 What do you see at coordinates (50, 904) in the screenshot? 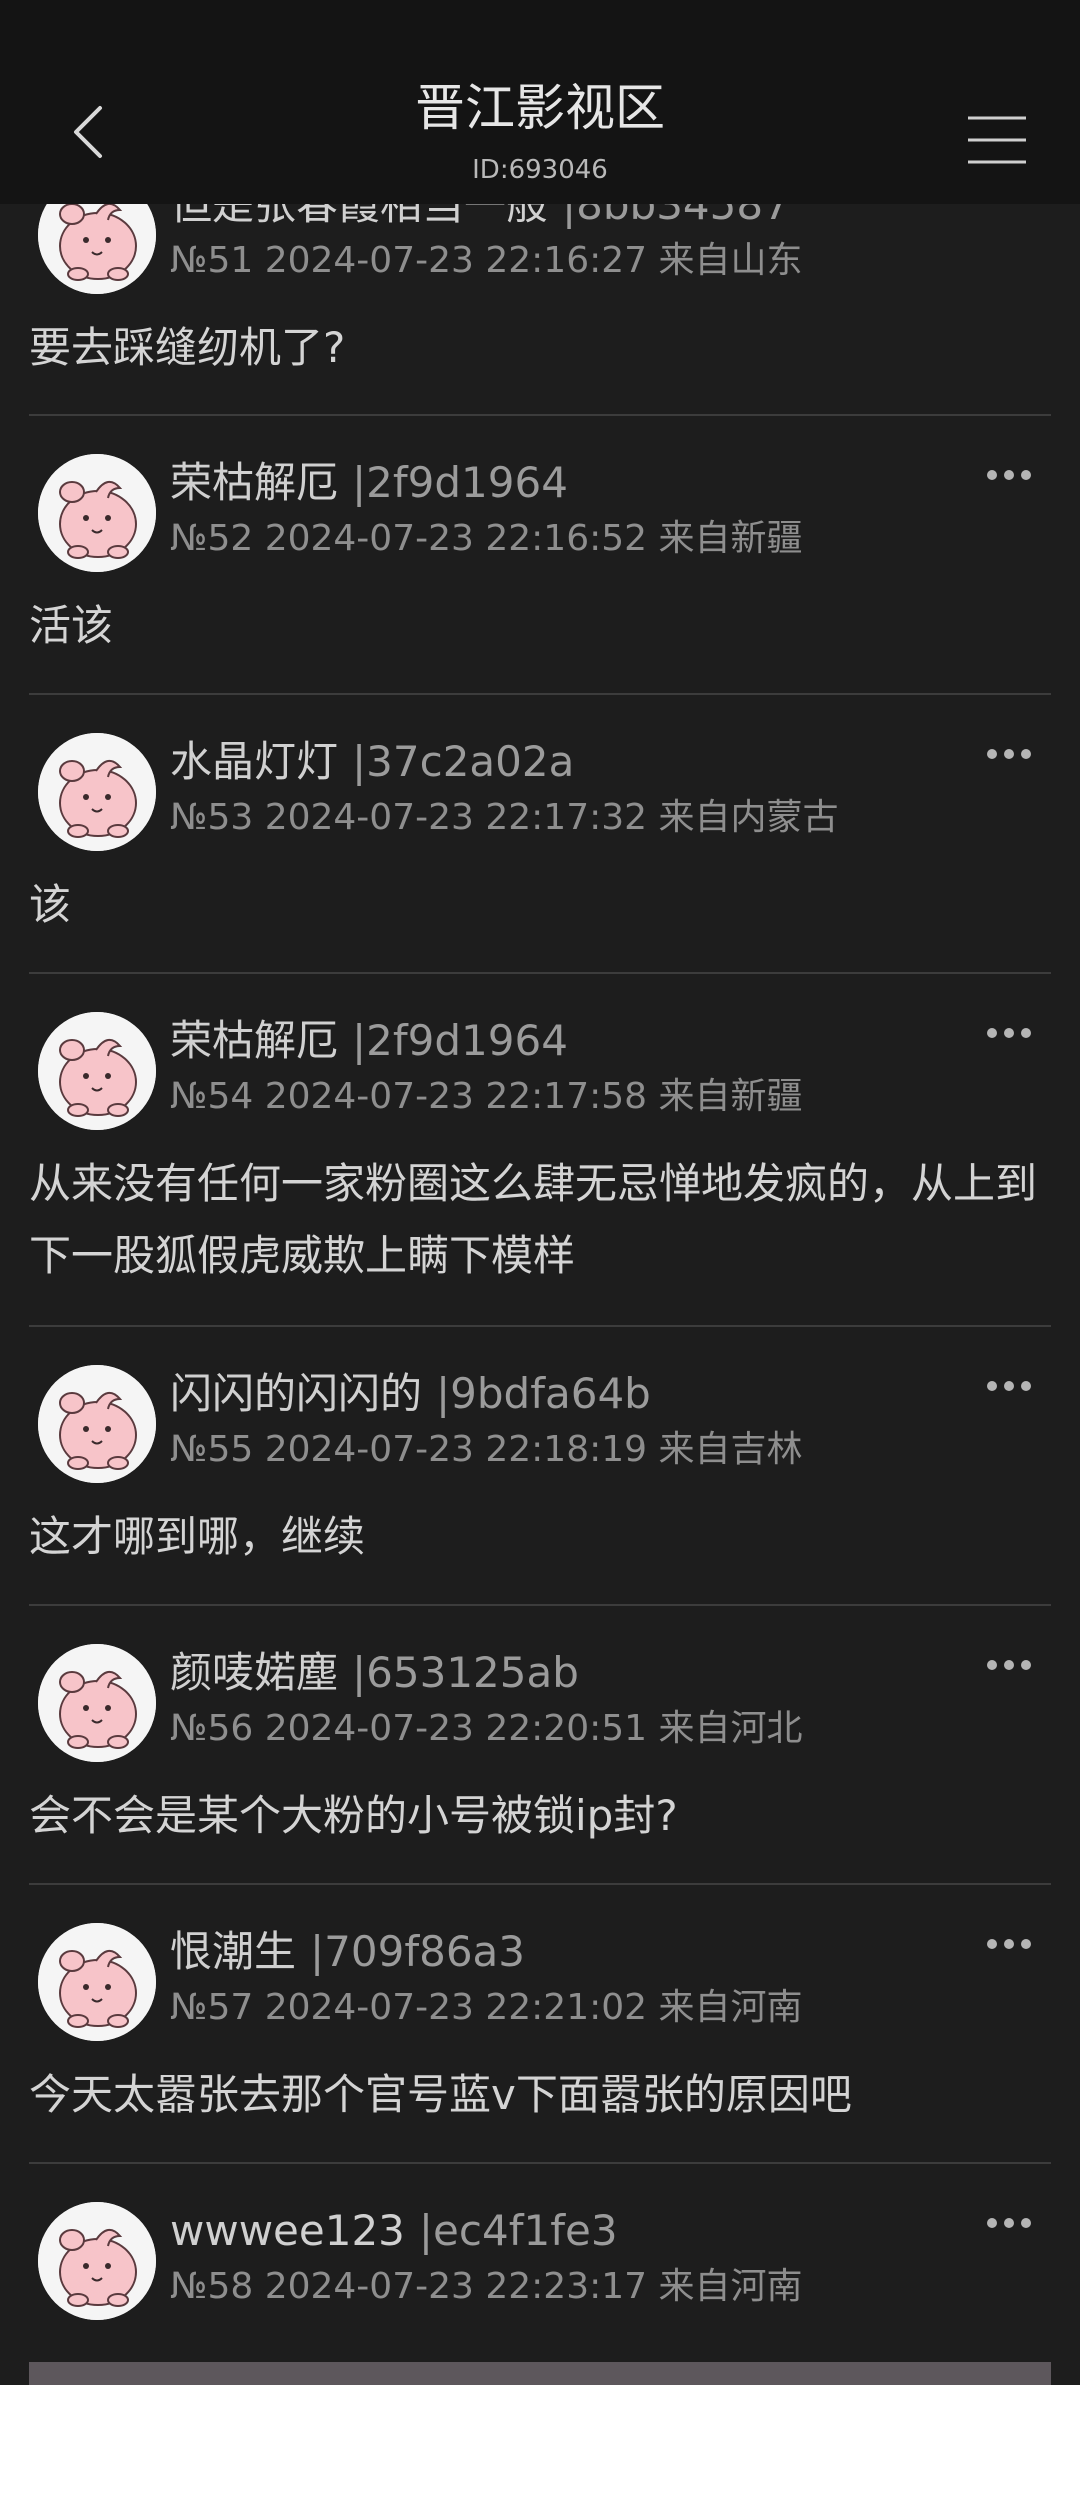
I see `post-content: 该` at bounding box center [50, 904].